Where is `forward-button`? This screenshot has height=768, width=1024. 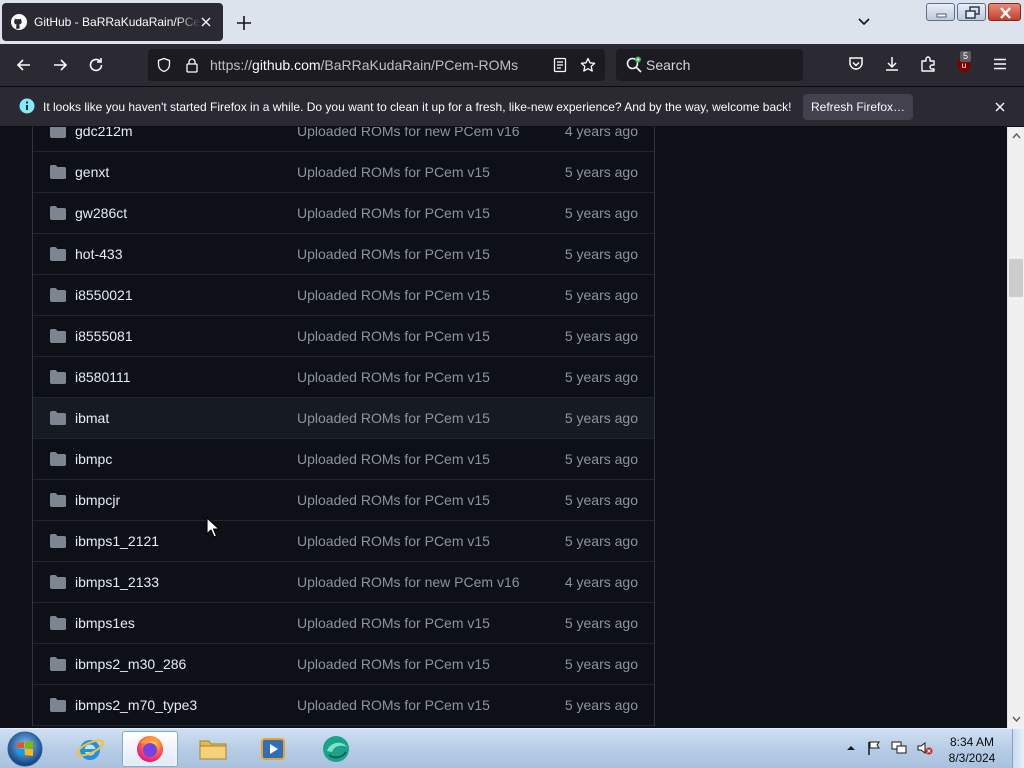
forward-button is located at coordinates (60, 65).